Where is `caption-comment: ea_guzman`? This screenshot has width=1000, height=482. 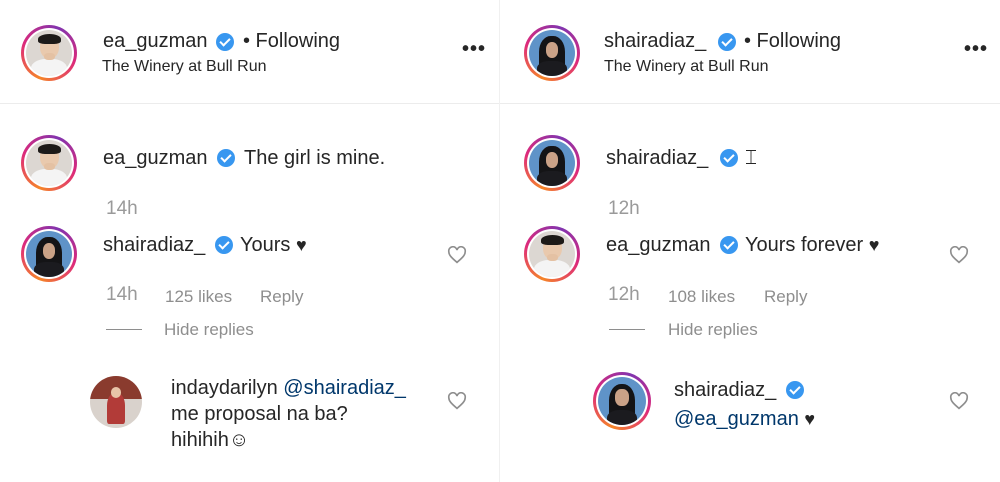 caption-comment: ea_guzman is located at coordinates (155, 158).